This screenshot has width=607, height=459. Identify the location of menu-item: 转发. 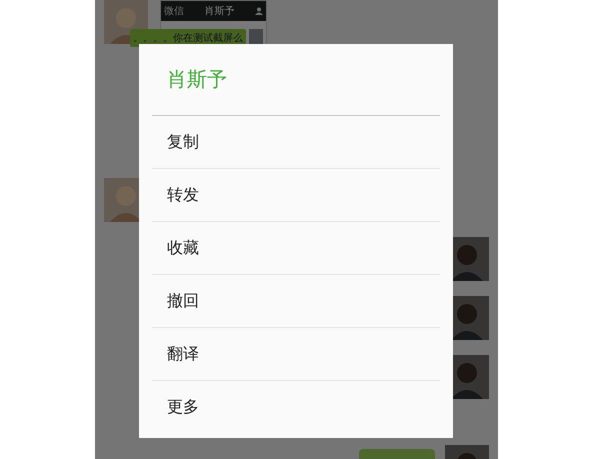
(296, 195).